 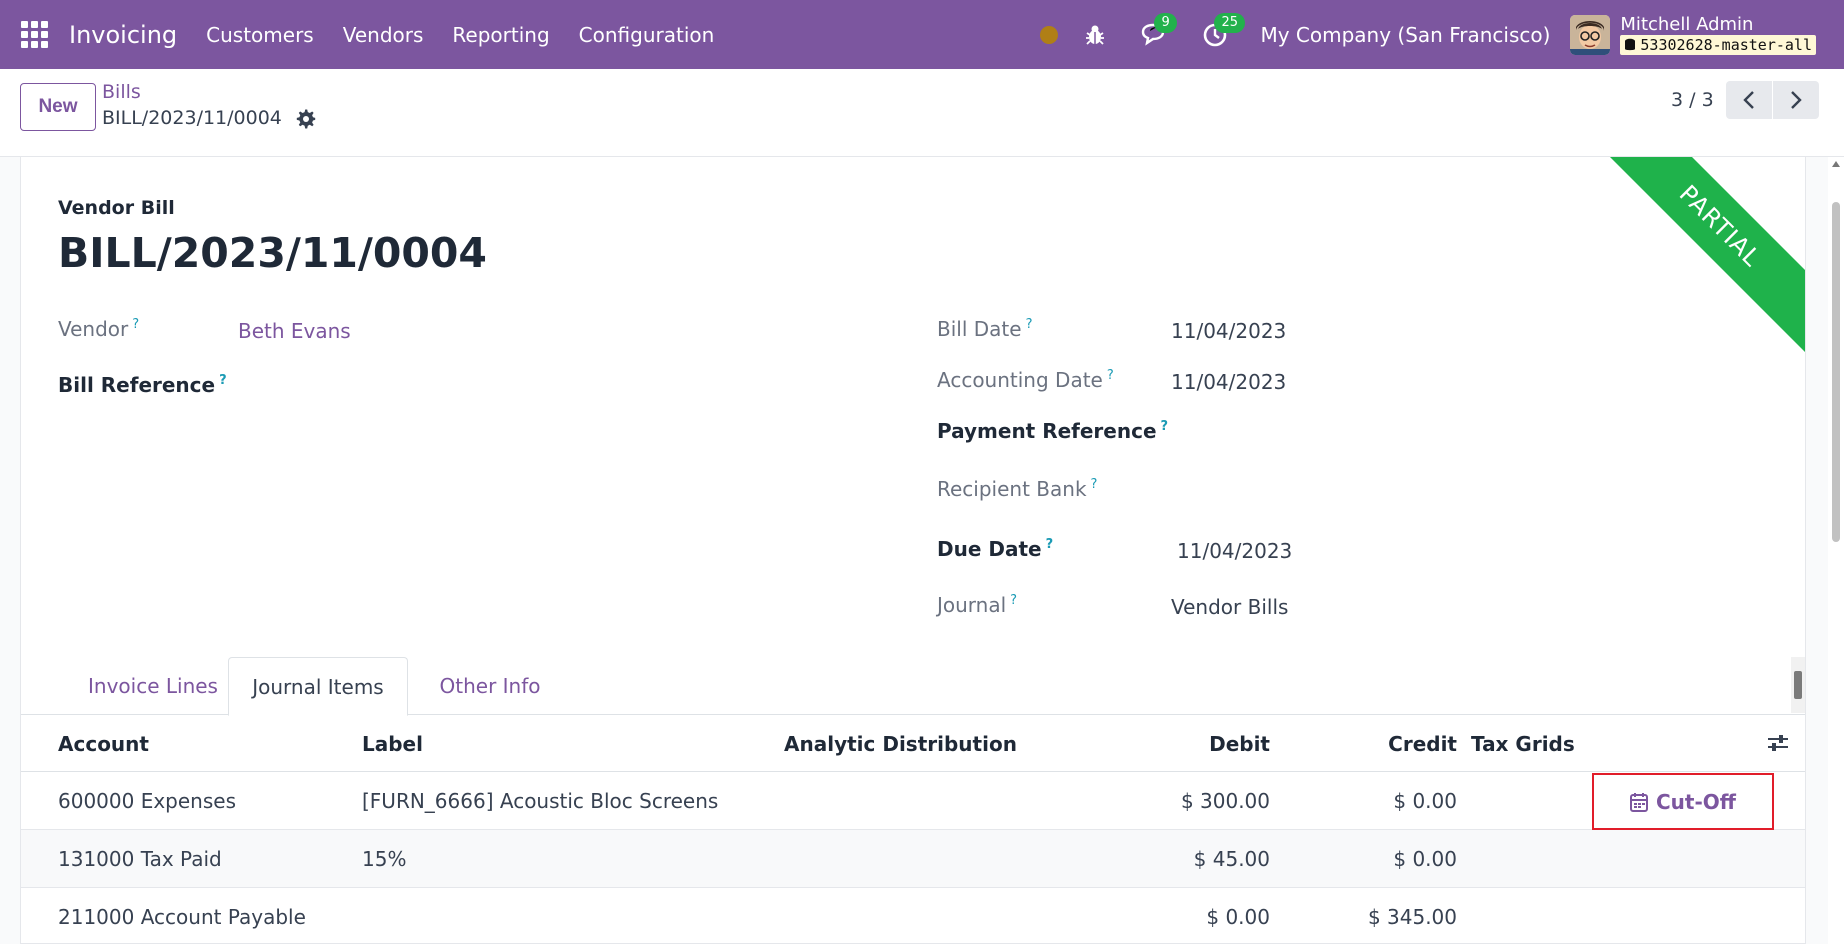 What do you see at coordinates (294, 331) in the screenshot?
I see `vendor-field: Beth Evans` at bounding box center [294, 331].